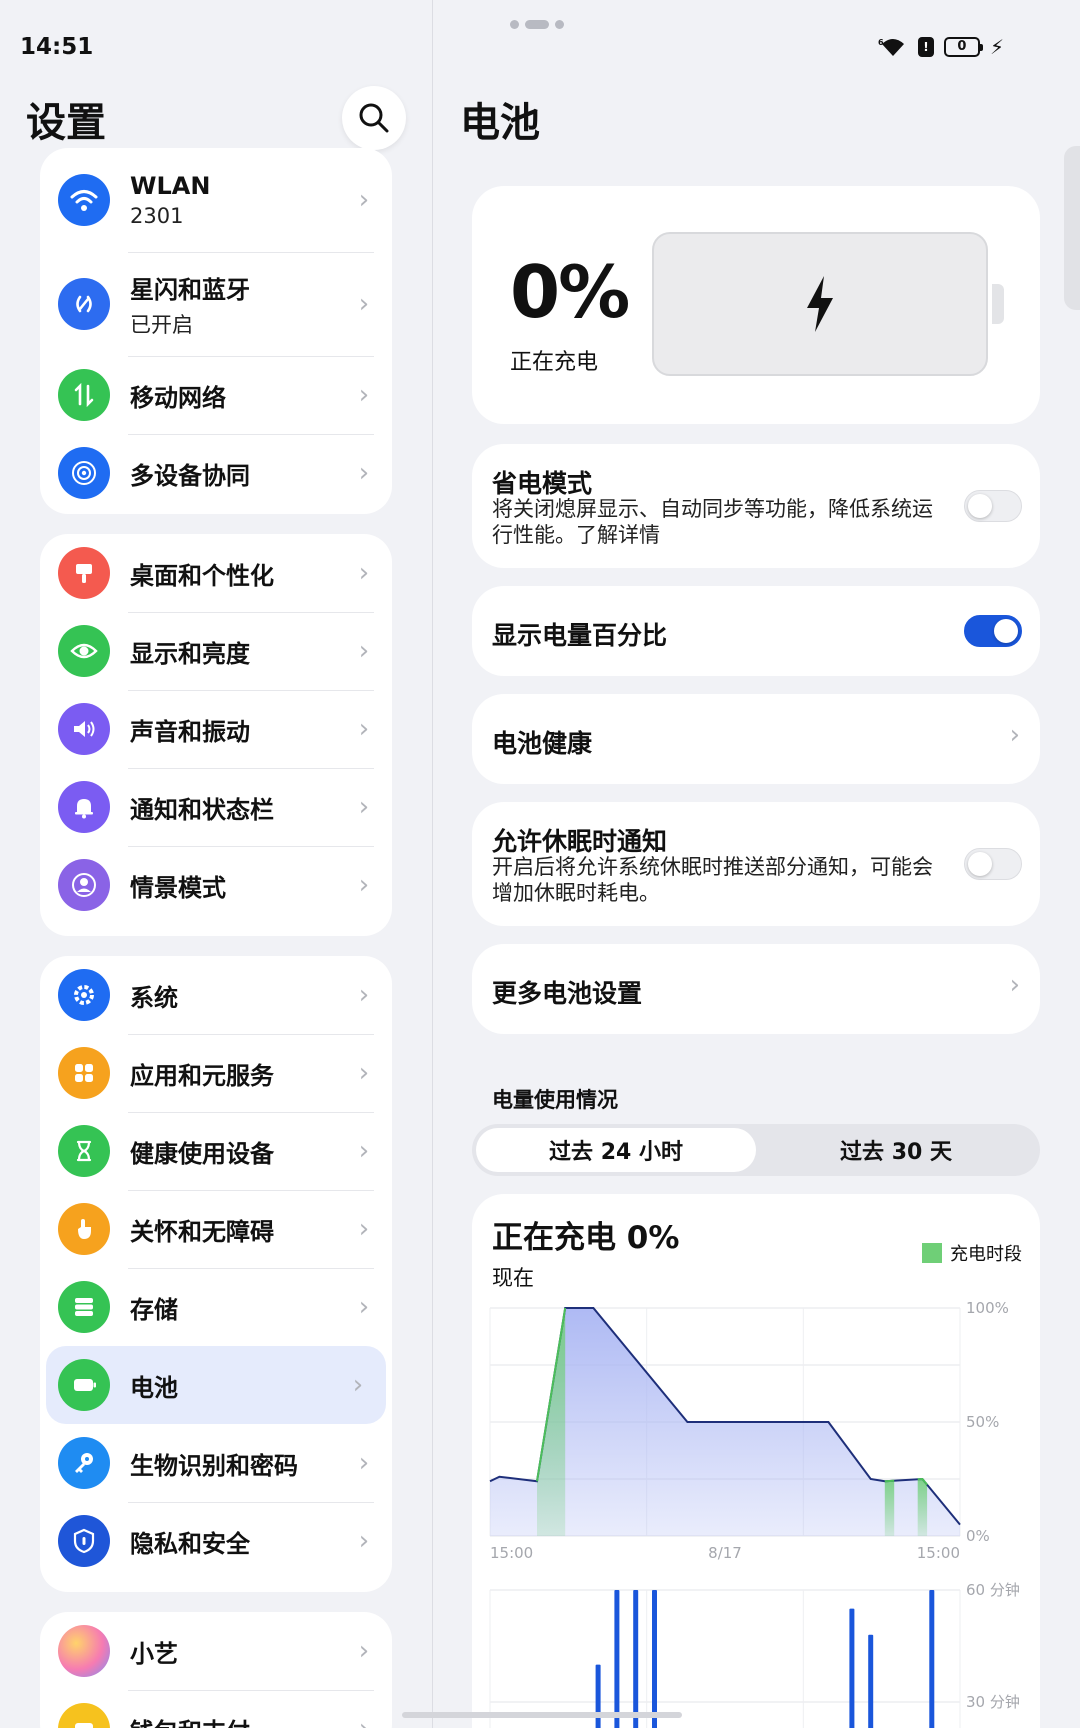 This screenshot has height=1728, width=1080. Describe the element at coordinates (216, 395) in the screenshot. I see `settings-item-mobile-network: 移动网络 ›` at that location.